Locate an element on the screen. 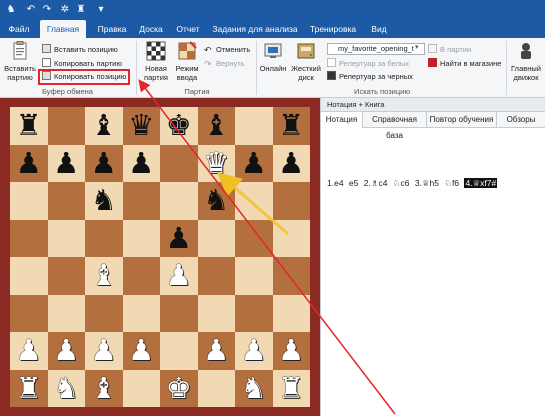  repertoire-black-button: Репертуар за черных is located at coordinates (370, 77).